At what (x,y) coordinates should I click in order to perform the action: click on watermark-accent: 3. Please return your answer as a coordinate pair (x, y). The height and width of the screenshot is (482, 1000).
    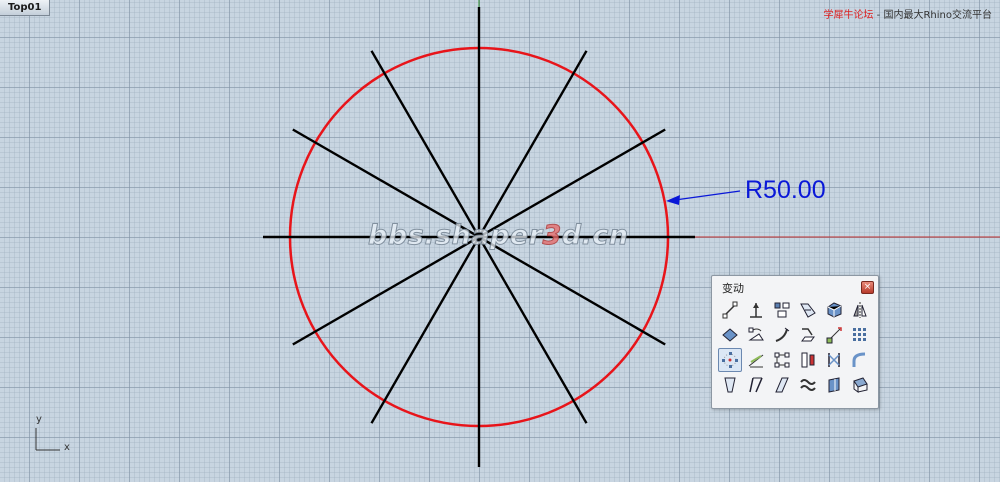
    Looking at the image, I should click on (552, 236).